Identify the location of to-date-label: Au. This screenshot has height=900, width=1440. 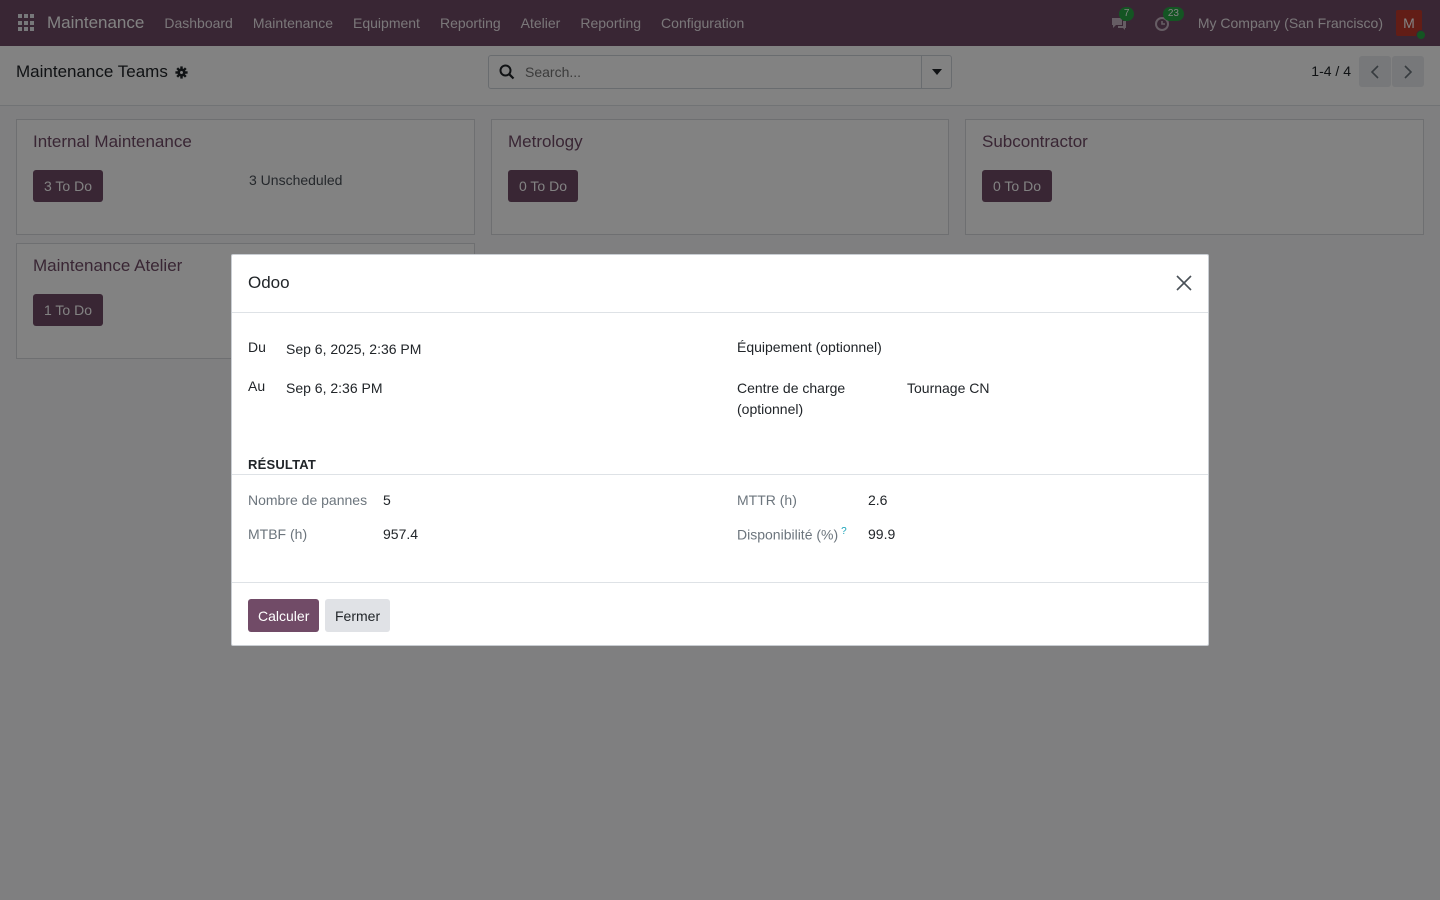
(257, 386).